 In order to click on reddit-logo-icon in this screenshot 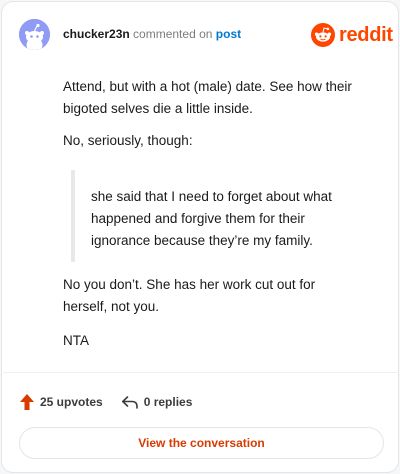, I will do `click(323, 35)`.